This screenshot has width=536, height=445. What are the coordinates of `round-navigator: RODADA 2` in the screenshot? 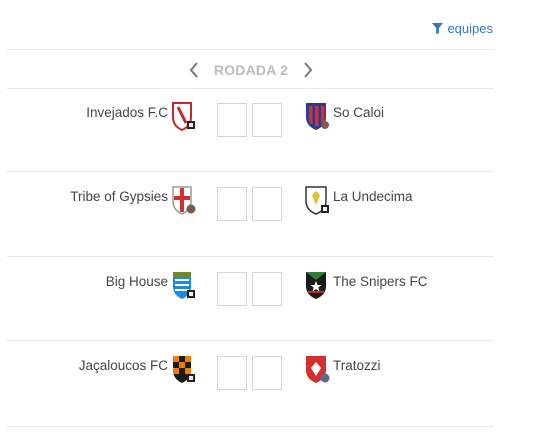 It's located at (251, 70).